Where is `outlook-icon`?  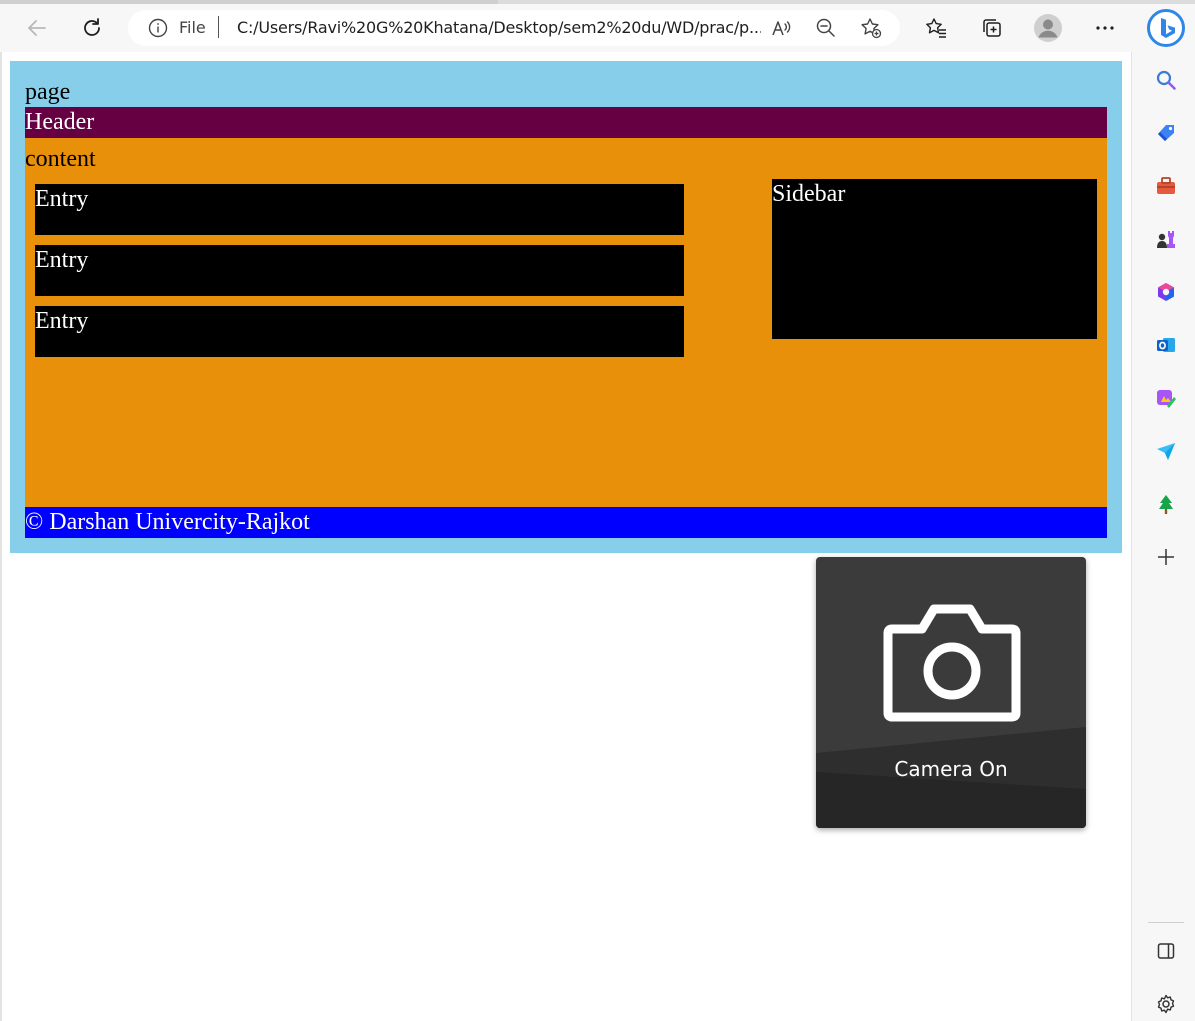 outlook-icon is located at coordinates (1166, 345).